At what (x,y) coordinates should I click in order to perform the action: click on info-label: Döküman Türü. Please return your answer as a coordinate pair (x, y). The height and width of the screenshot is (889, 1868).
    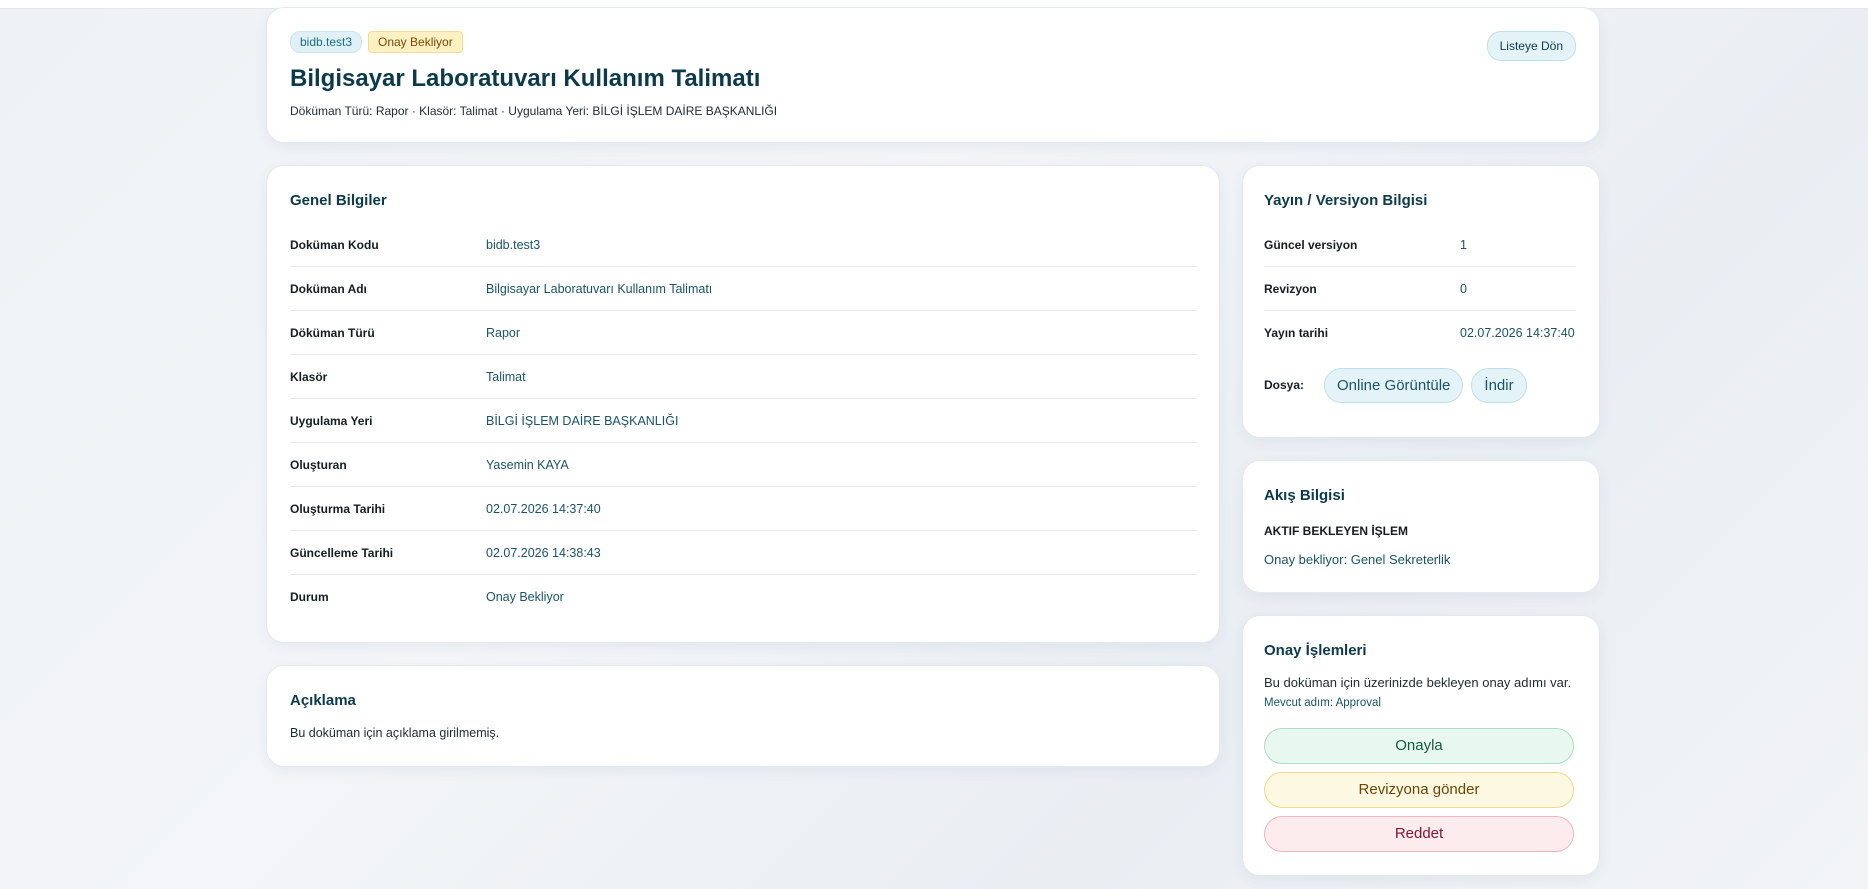
    Looking at the image, I should click on (332, 332).